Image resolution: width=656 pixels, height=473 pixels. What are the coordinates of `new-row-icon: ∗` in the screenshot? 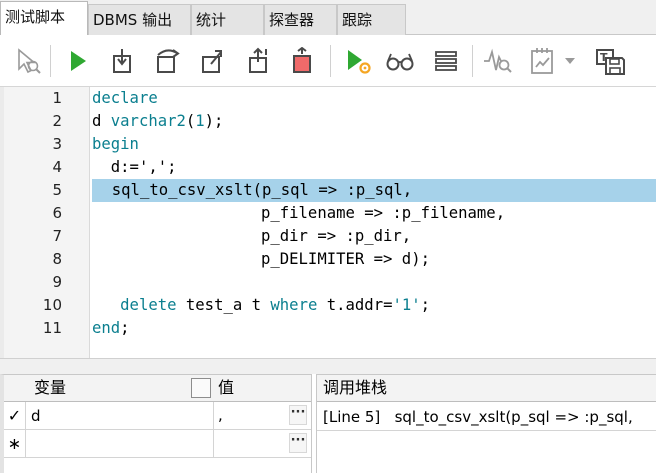 It's located at (15, 444).